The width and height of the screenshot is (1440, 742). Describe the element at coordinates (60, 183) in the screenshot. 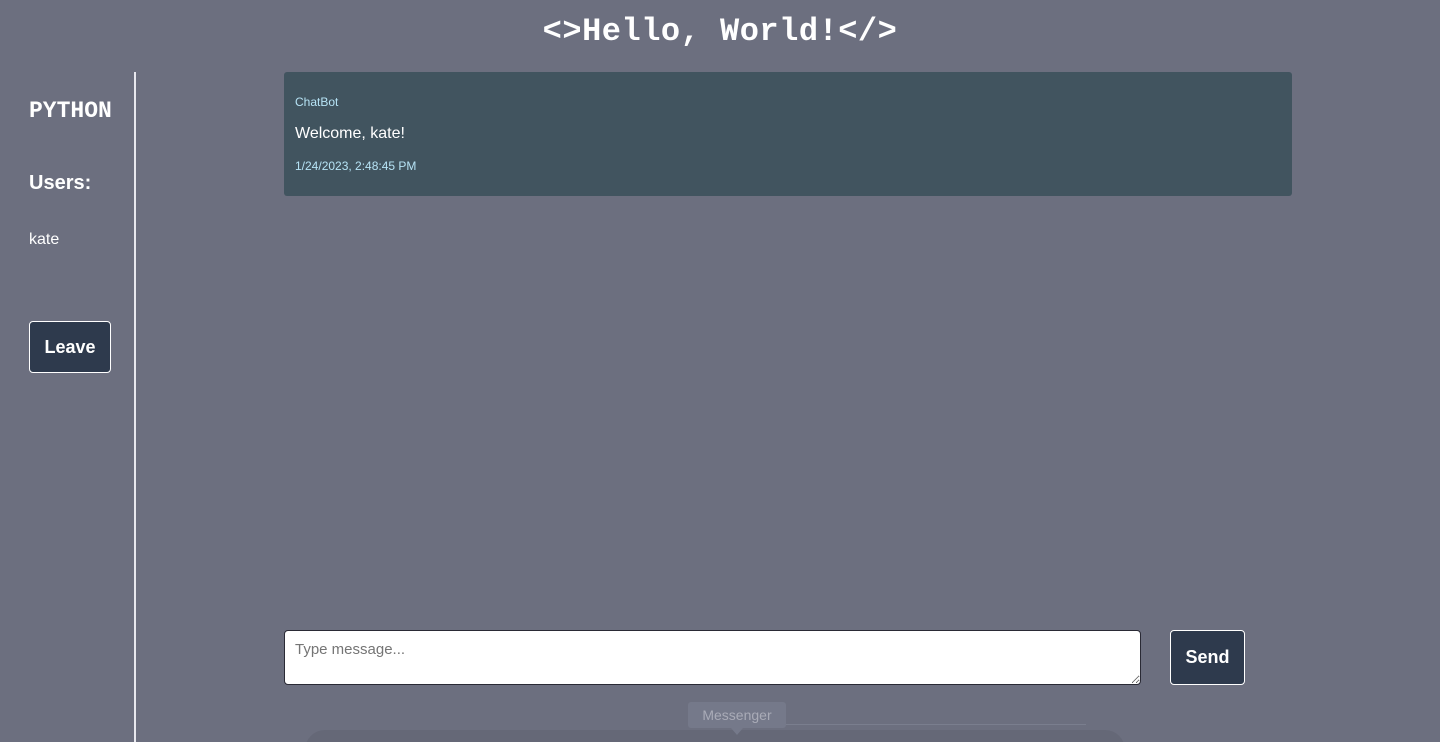

I see `users-heading: Users:` at that location.